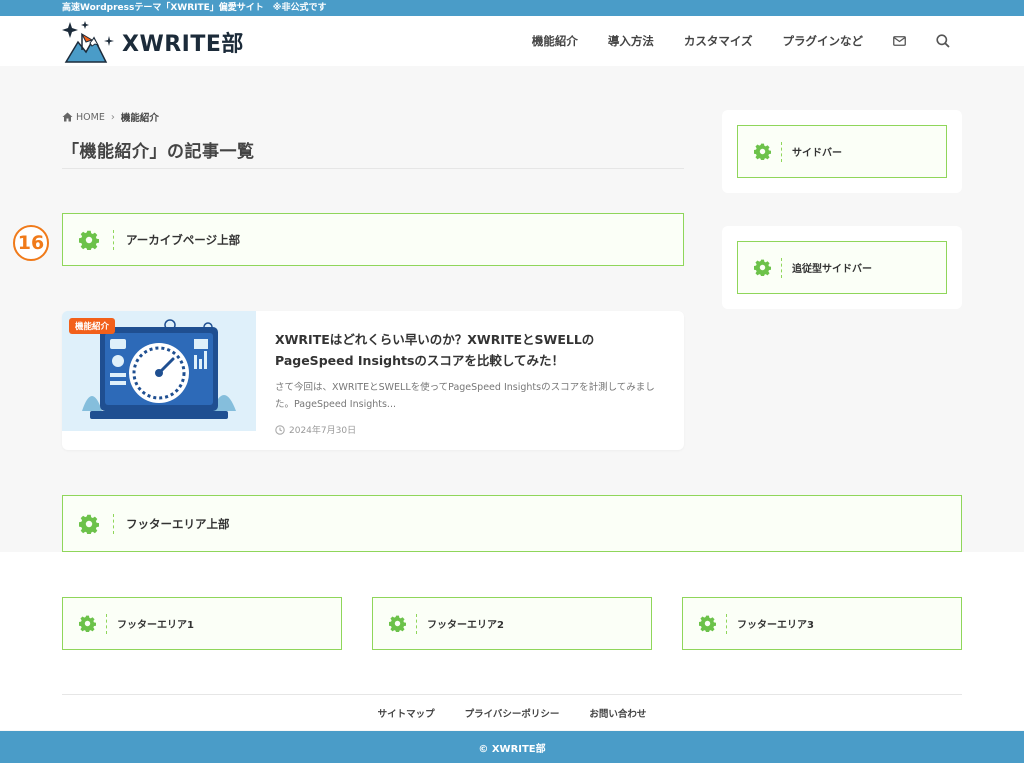 The image size is (1024, 763). Describe the element at coordinates (280, 429) in the screenshot. I see `clock-icon` at that location.